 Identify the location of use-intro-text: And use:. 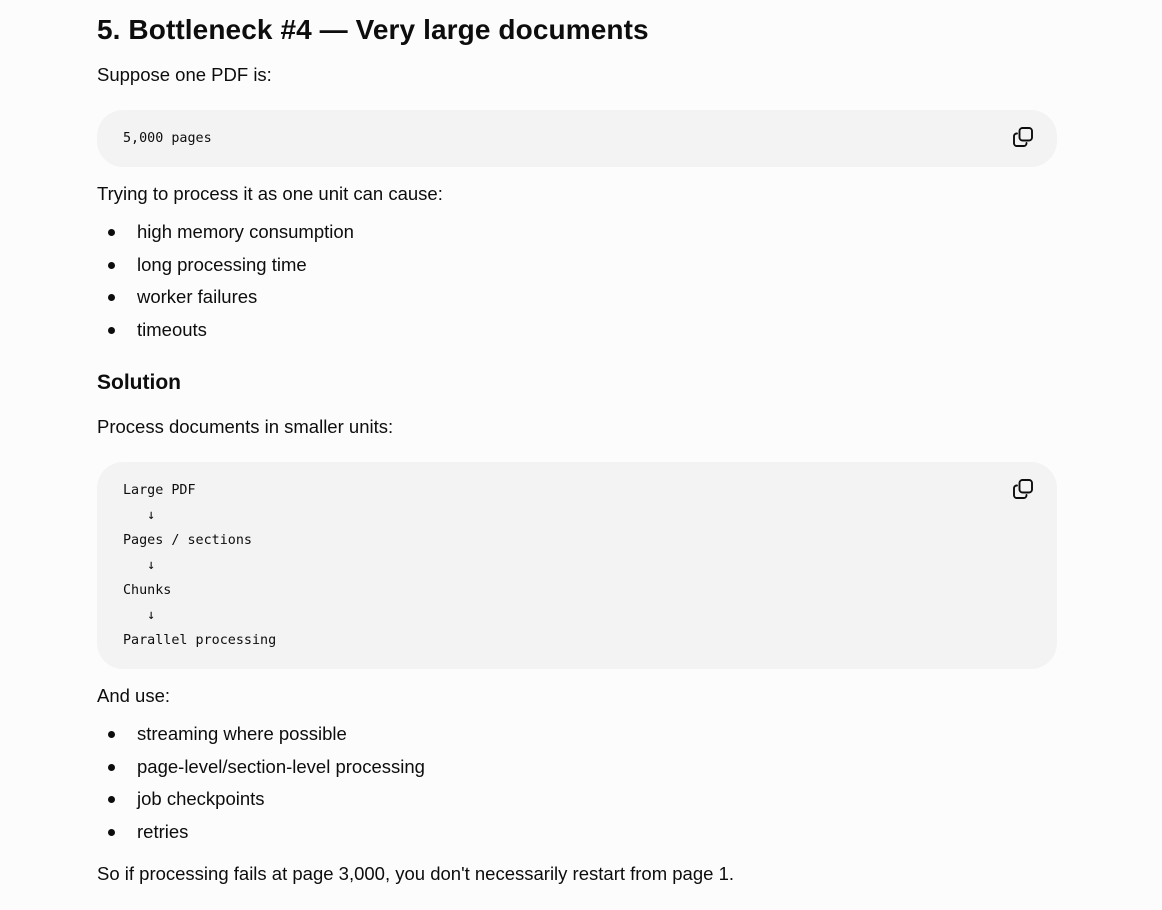
(134, 695).